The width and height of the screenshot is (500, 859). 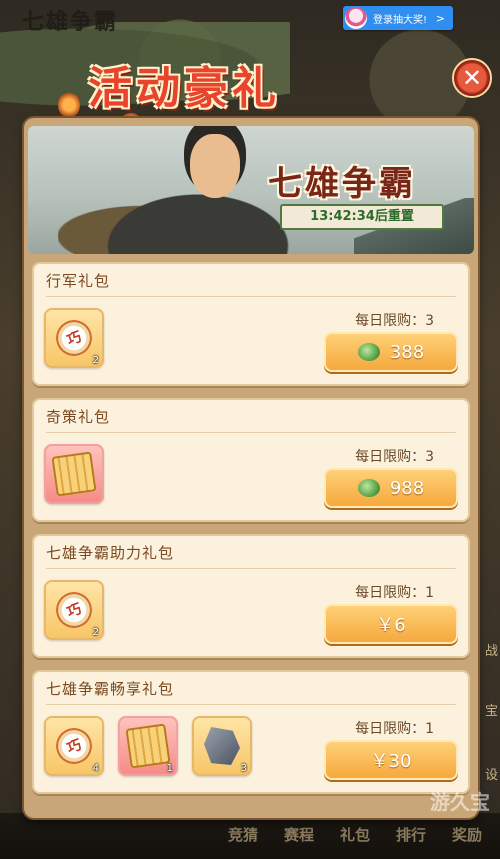 I want to click on side-button-settings: 设, so click(x=491, y=773).